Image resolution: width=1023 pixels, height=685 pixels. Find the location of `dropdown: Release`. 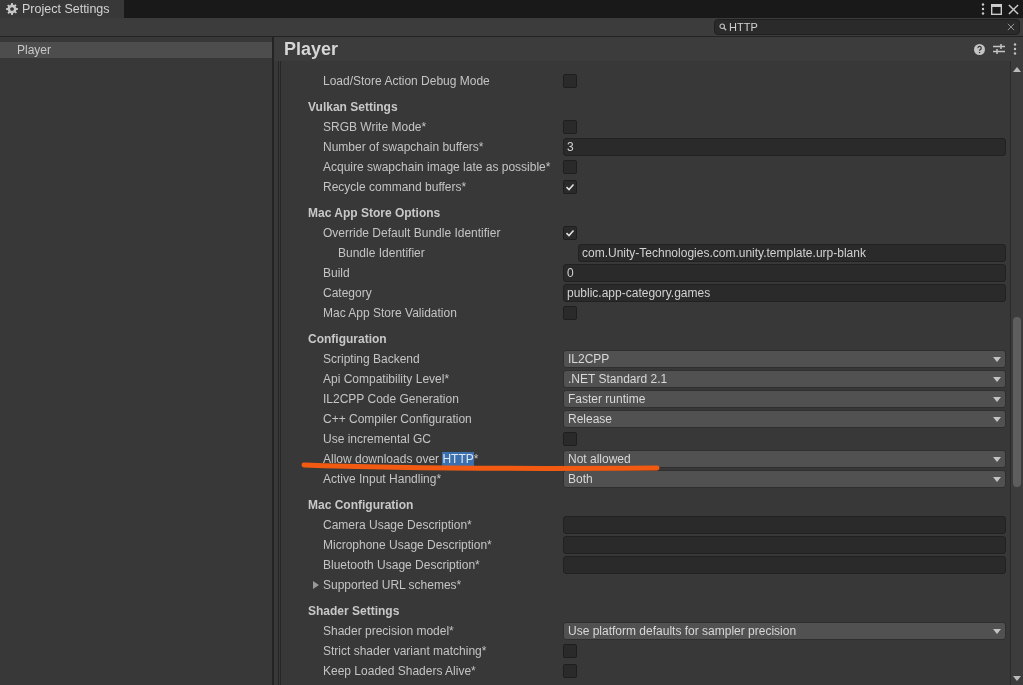

dropdown: Release is located at coordinates (784, 419).